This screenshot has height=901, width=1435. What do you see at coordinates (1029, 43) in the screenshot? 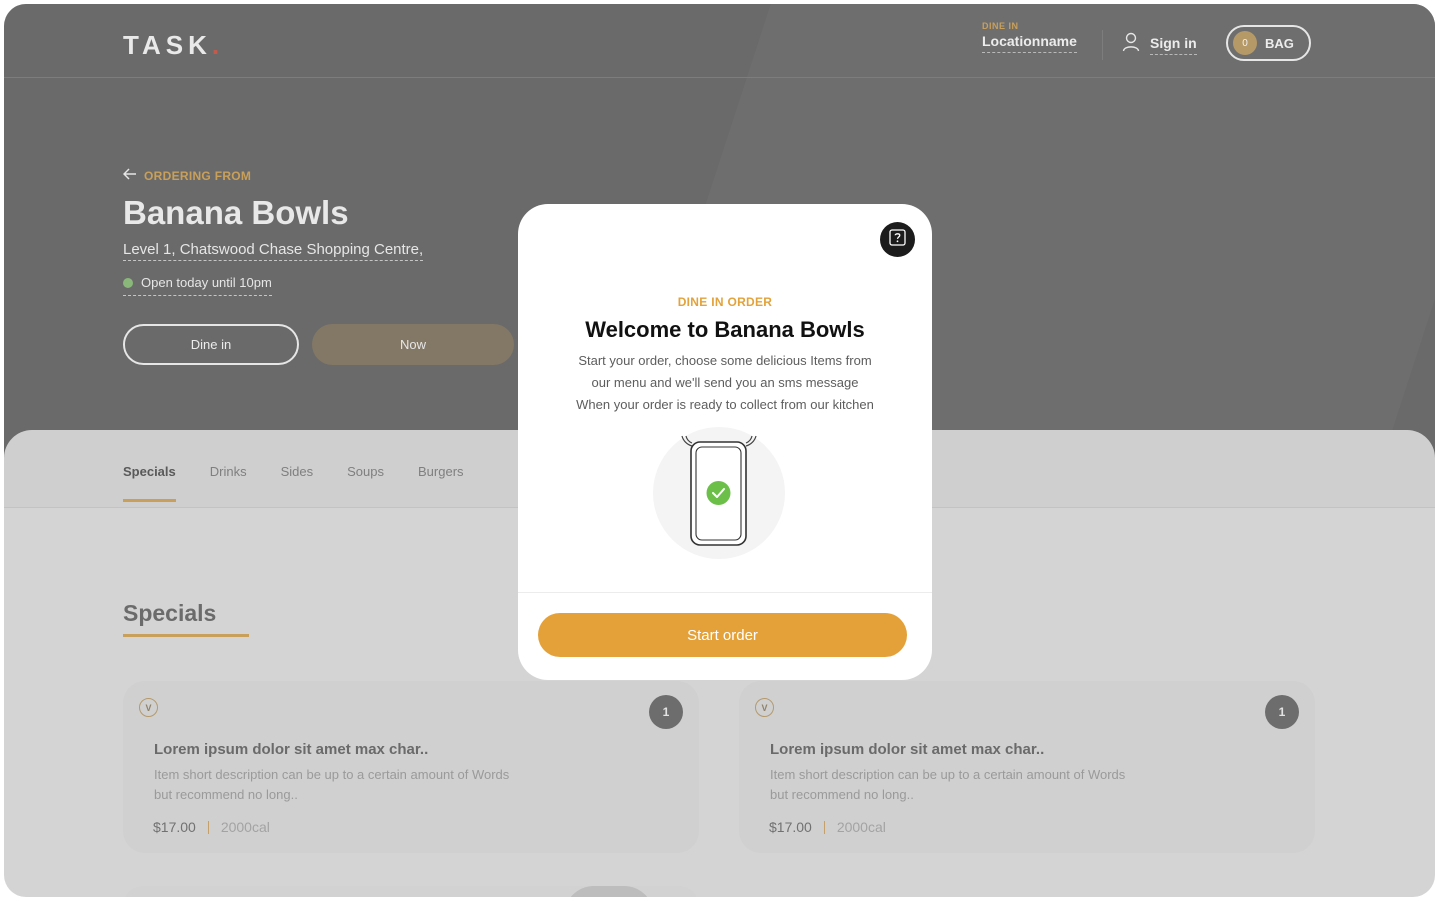
I see `location-name: Locationname` at bounding box center [1029, 43].